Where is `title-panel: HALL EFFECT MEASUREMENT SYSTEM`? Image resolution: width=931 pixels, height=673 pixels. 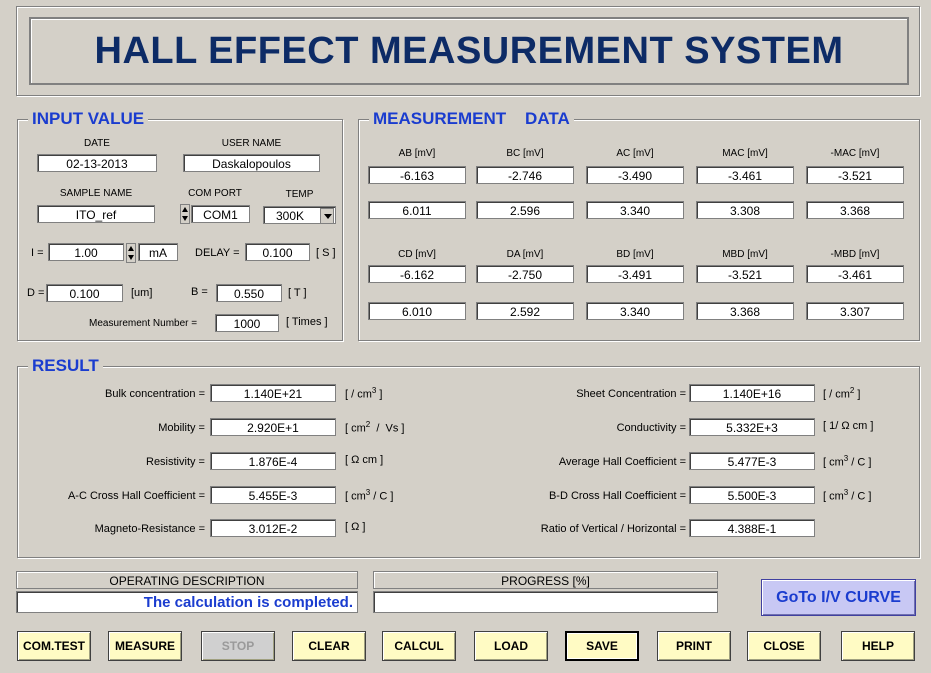 title-panel: HALL EFFECT MEASUREMENT SYSTEM is located at coordinates (469, 51).